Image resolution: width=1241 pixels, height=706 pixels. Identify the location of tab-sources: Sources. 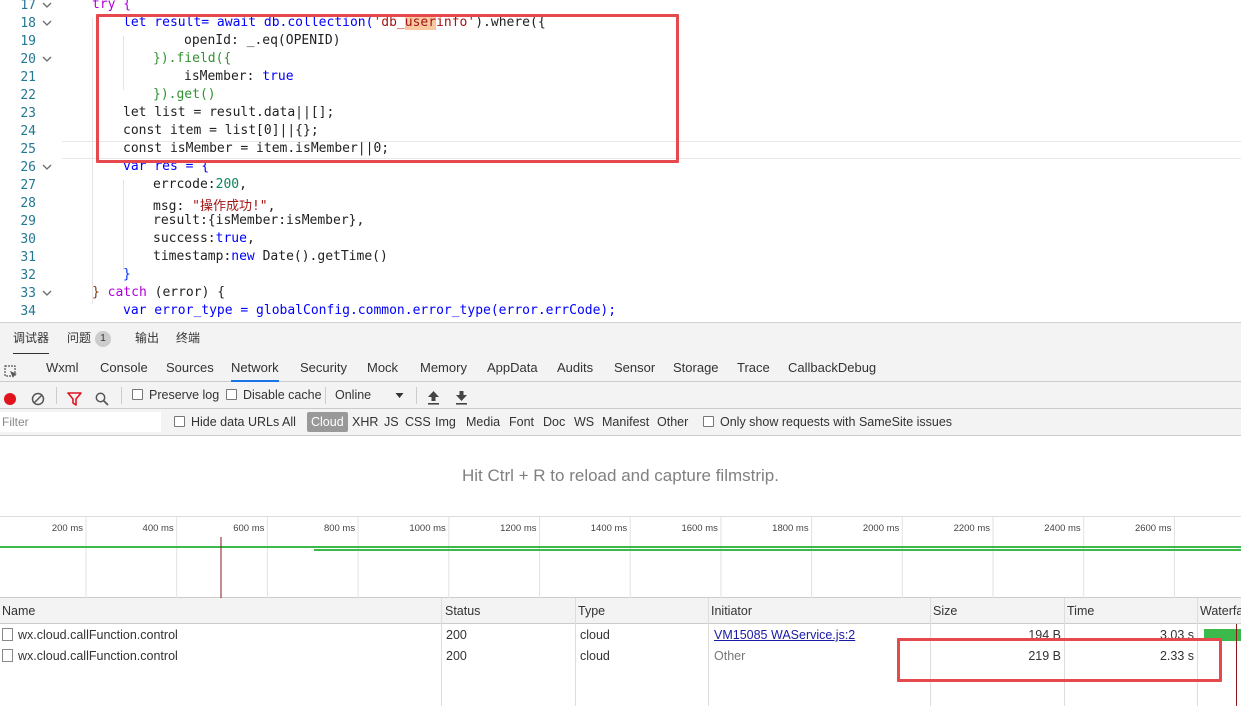
(190, 368).